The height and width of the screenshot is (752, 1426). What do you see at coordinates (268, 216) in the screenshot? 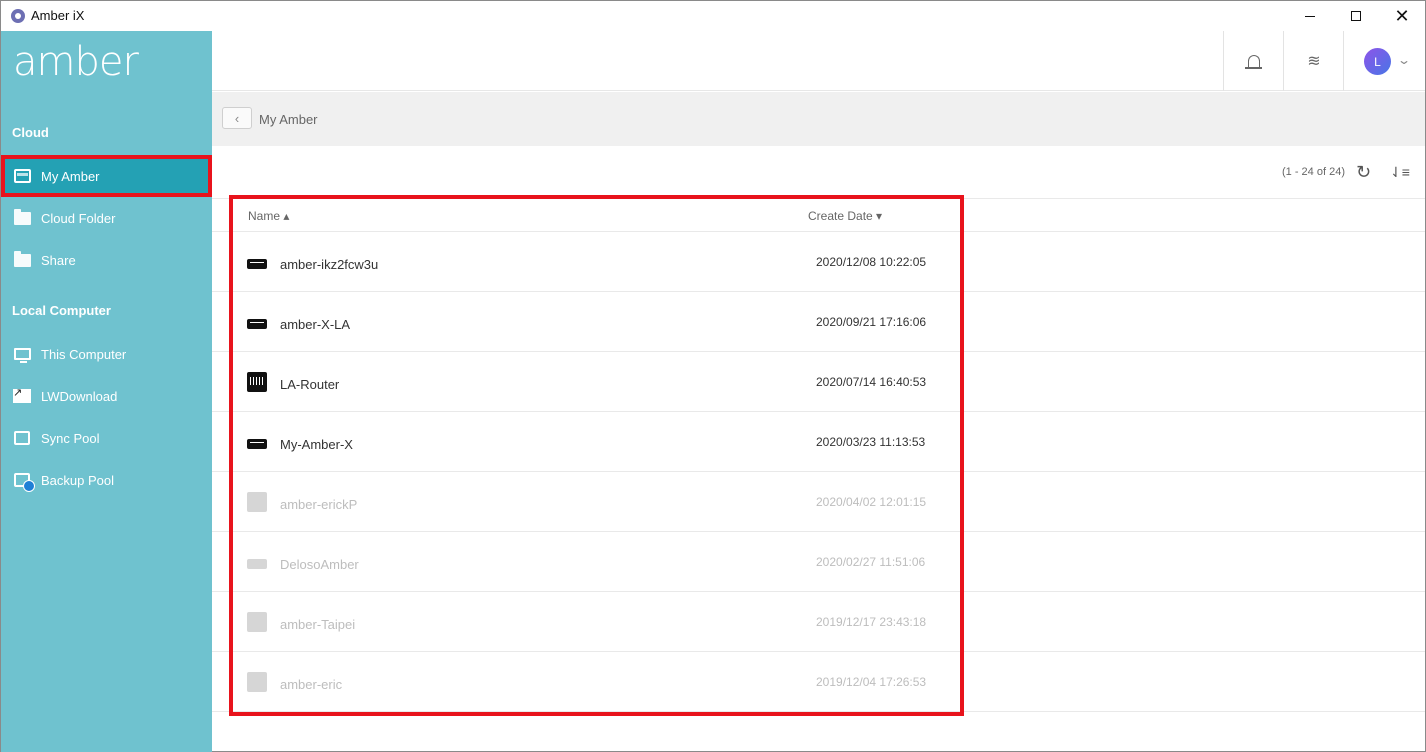
I see `column-header-name: Name ▴` at bounding box center [268, 216].